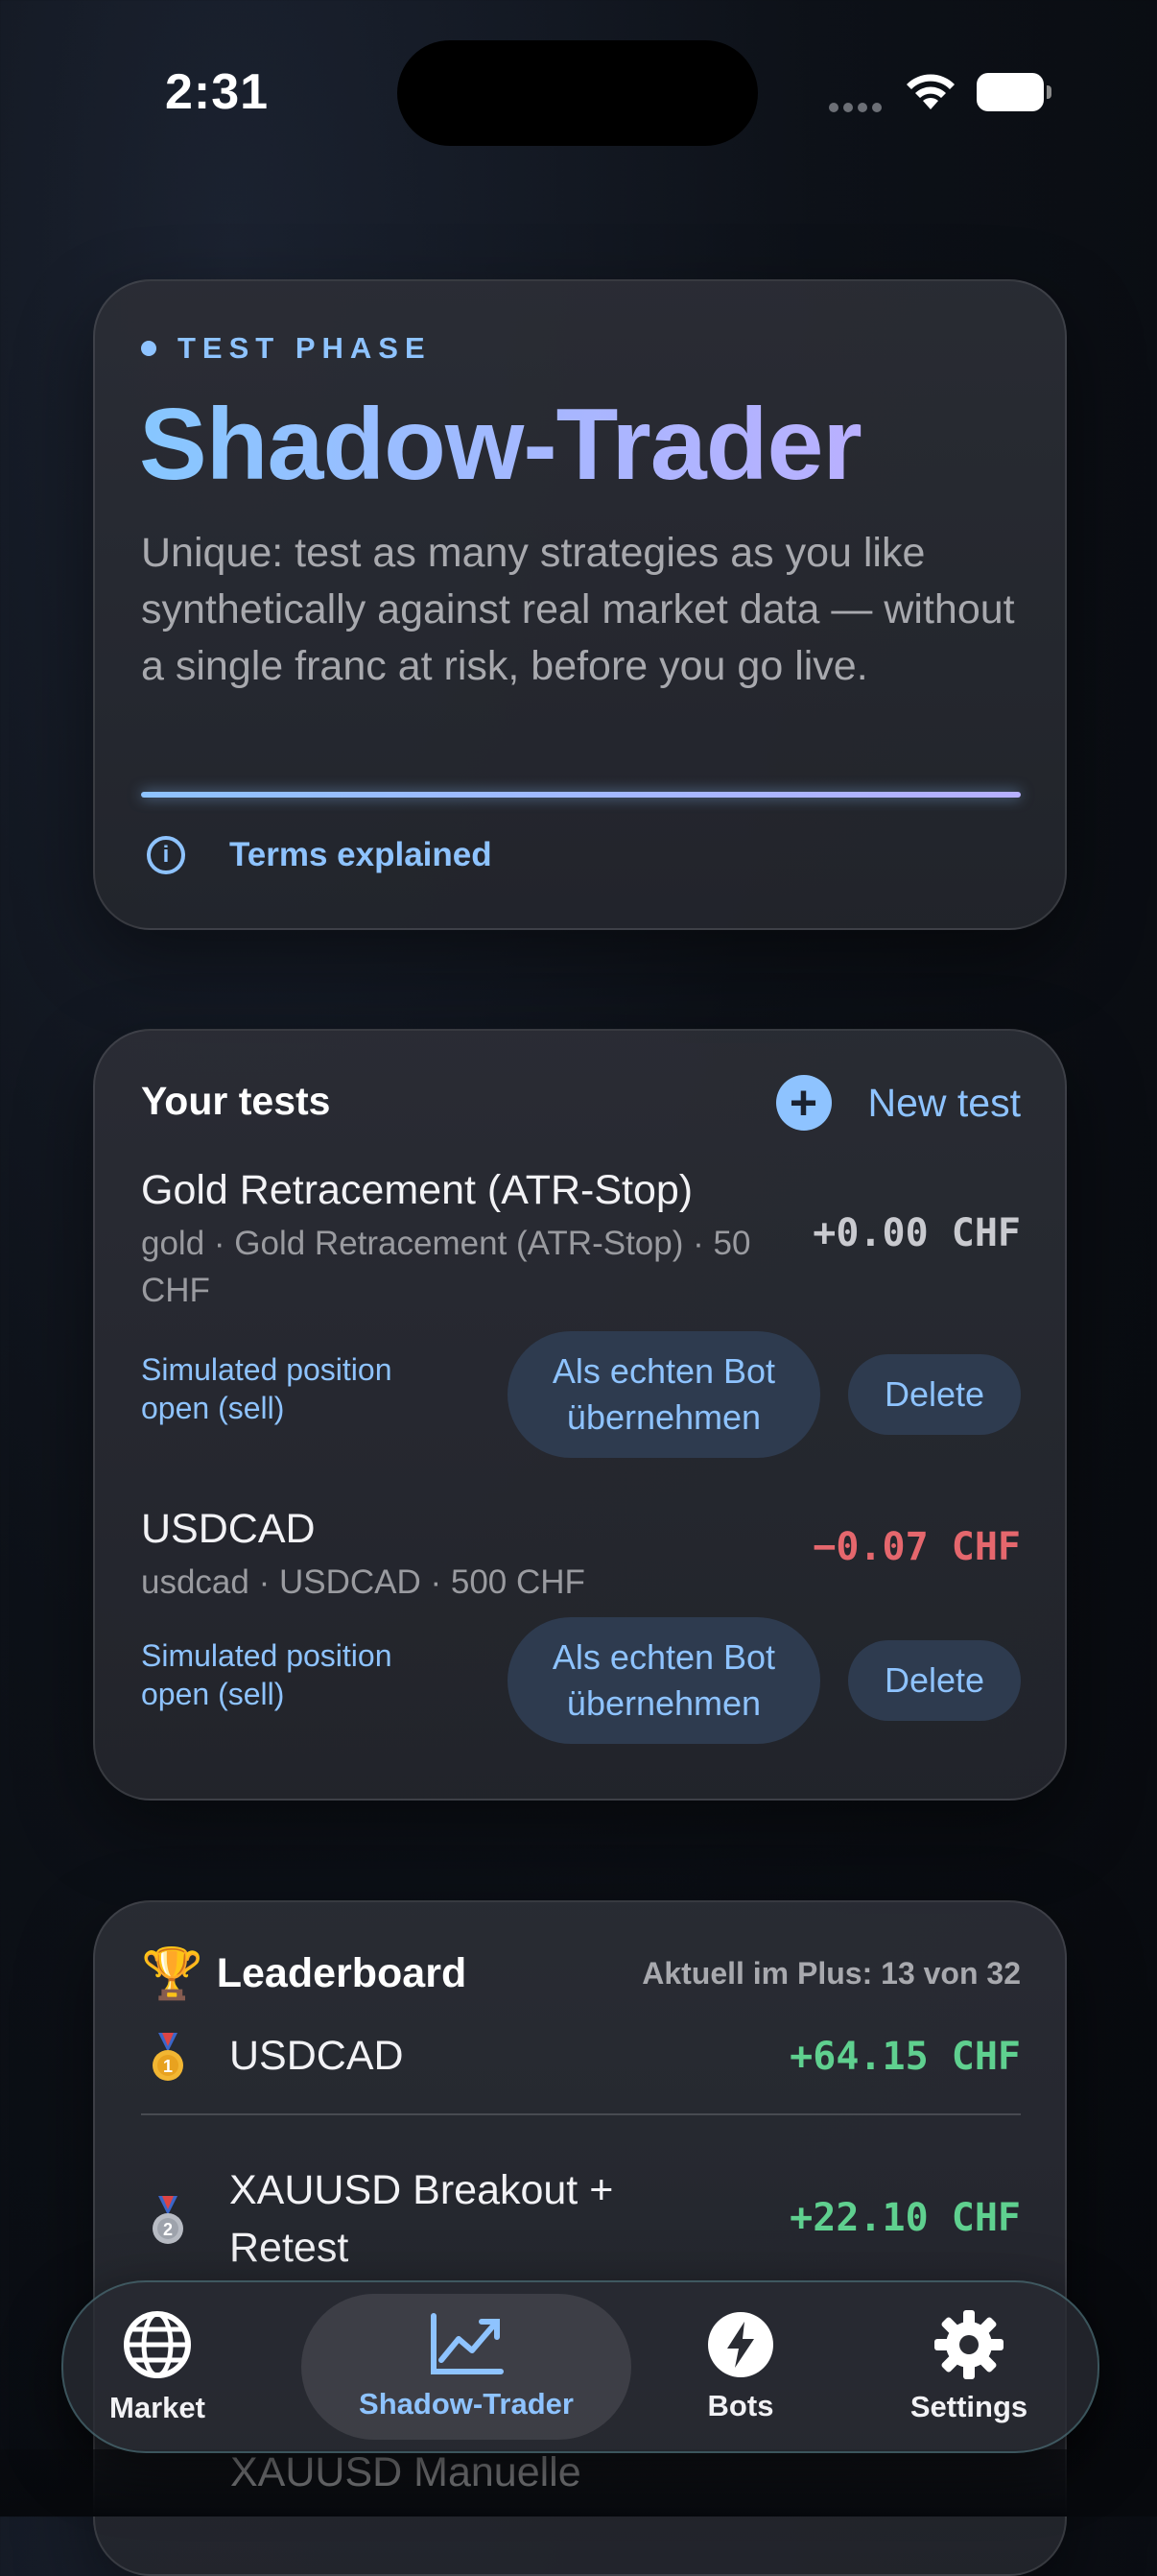  What do you see at coordinates (1015, 93) in the screenshot?
I see `battery-icon` at bounding box center [1015, 93].